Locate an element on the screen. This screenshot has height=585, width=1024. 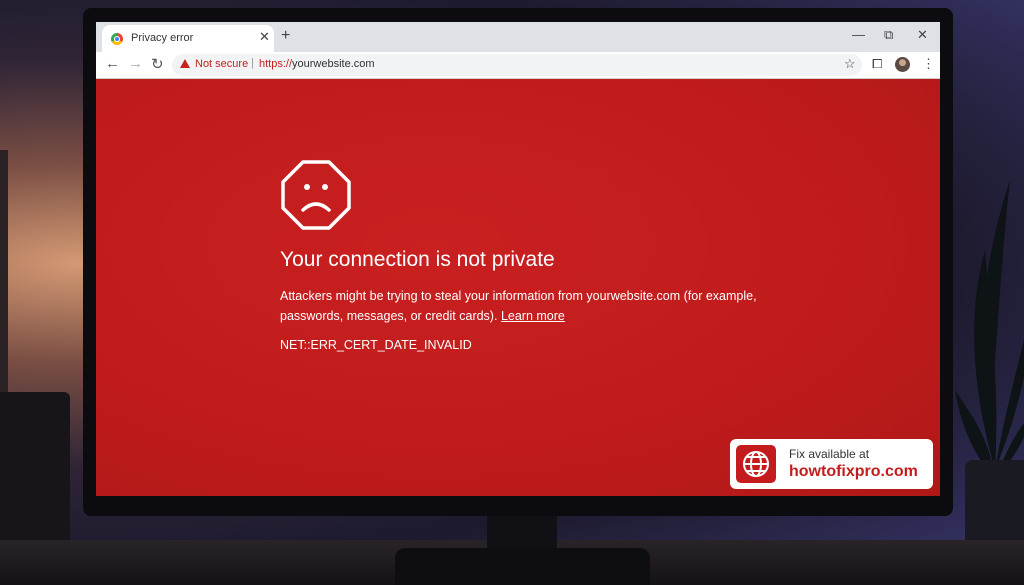
globe-icon is located at coordinates (756, 464).